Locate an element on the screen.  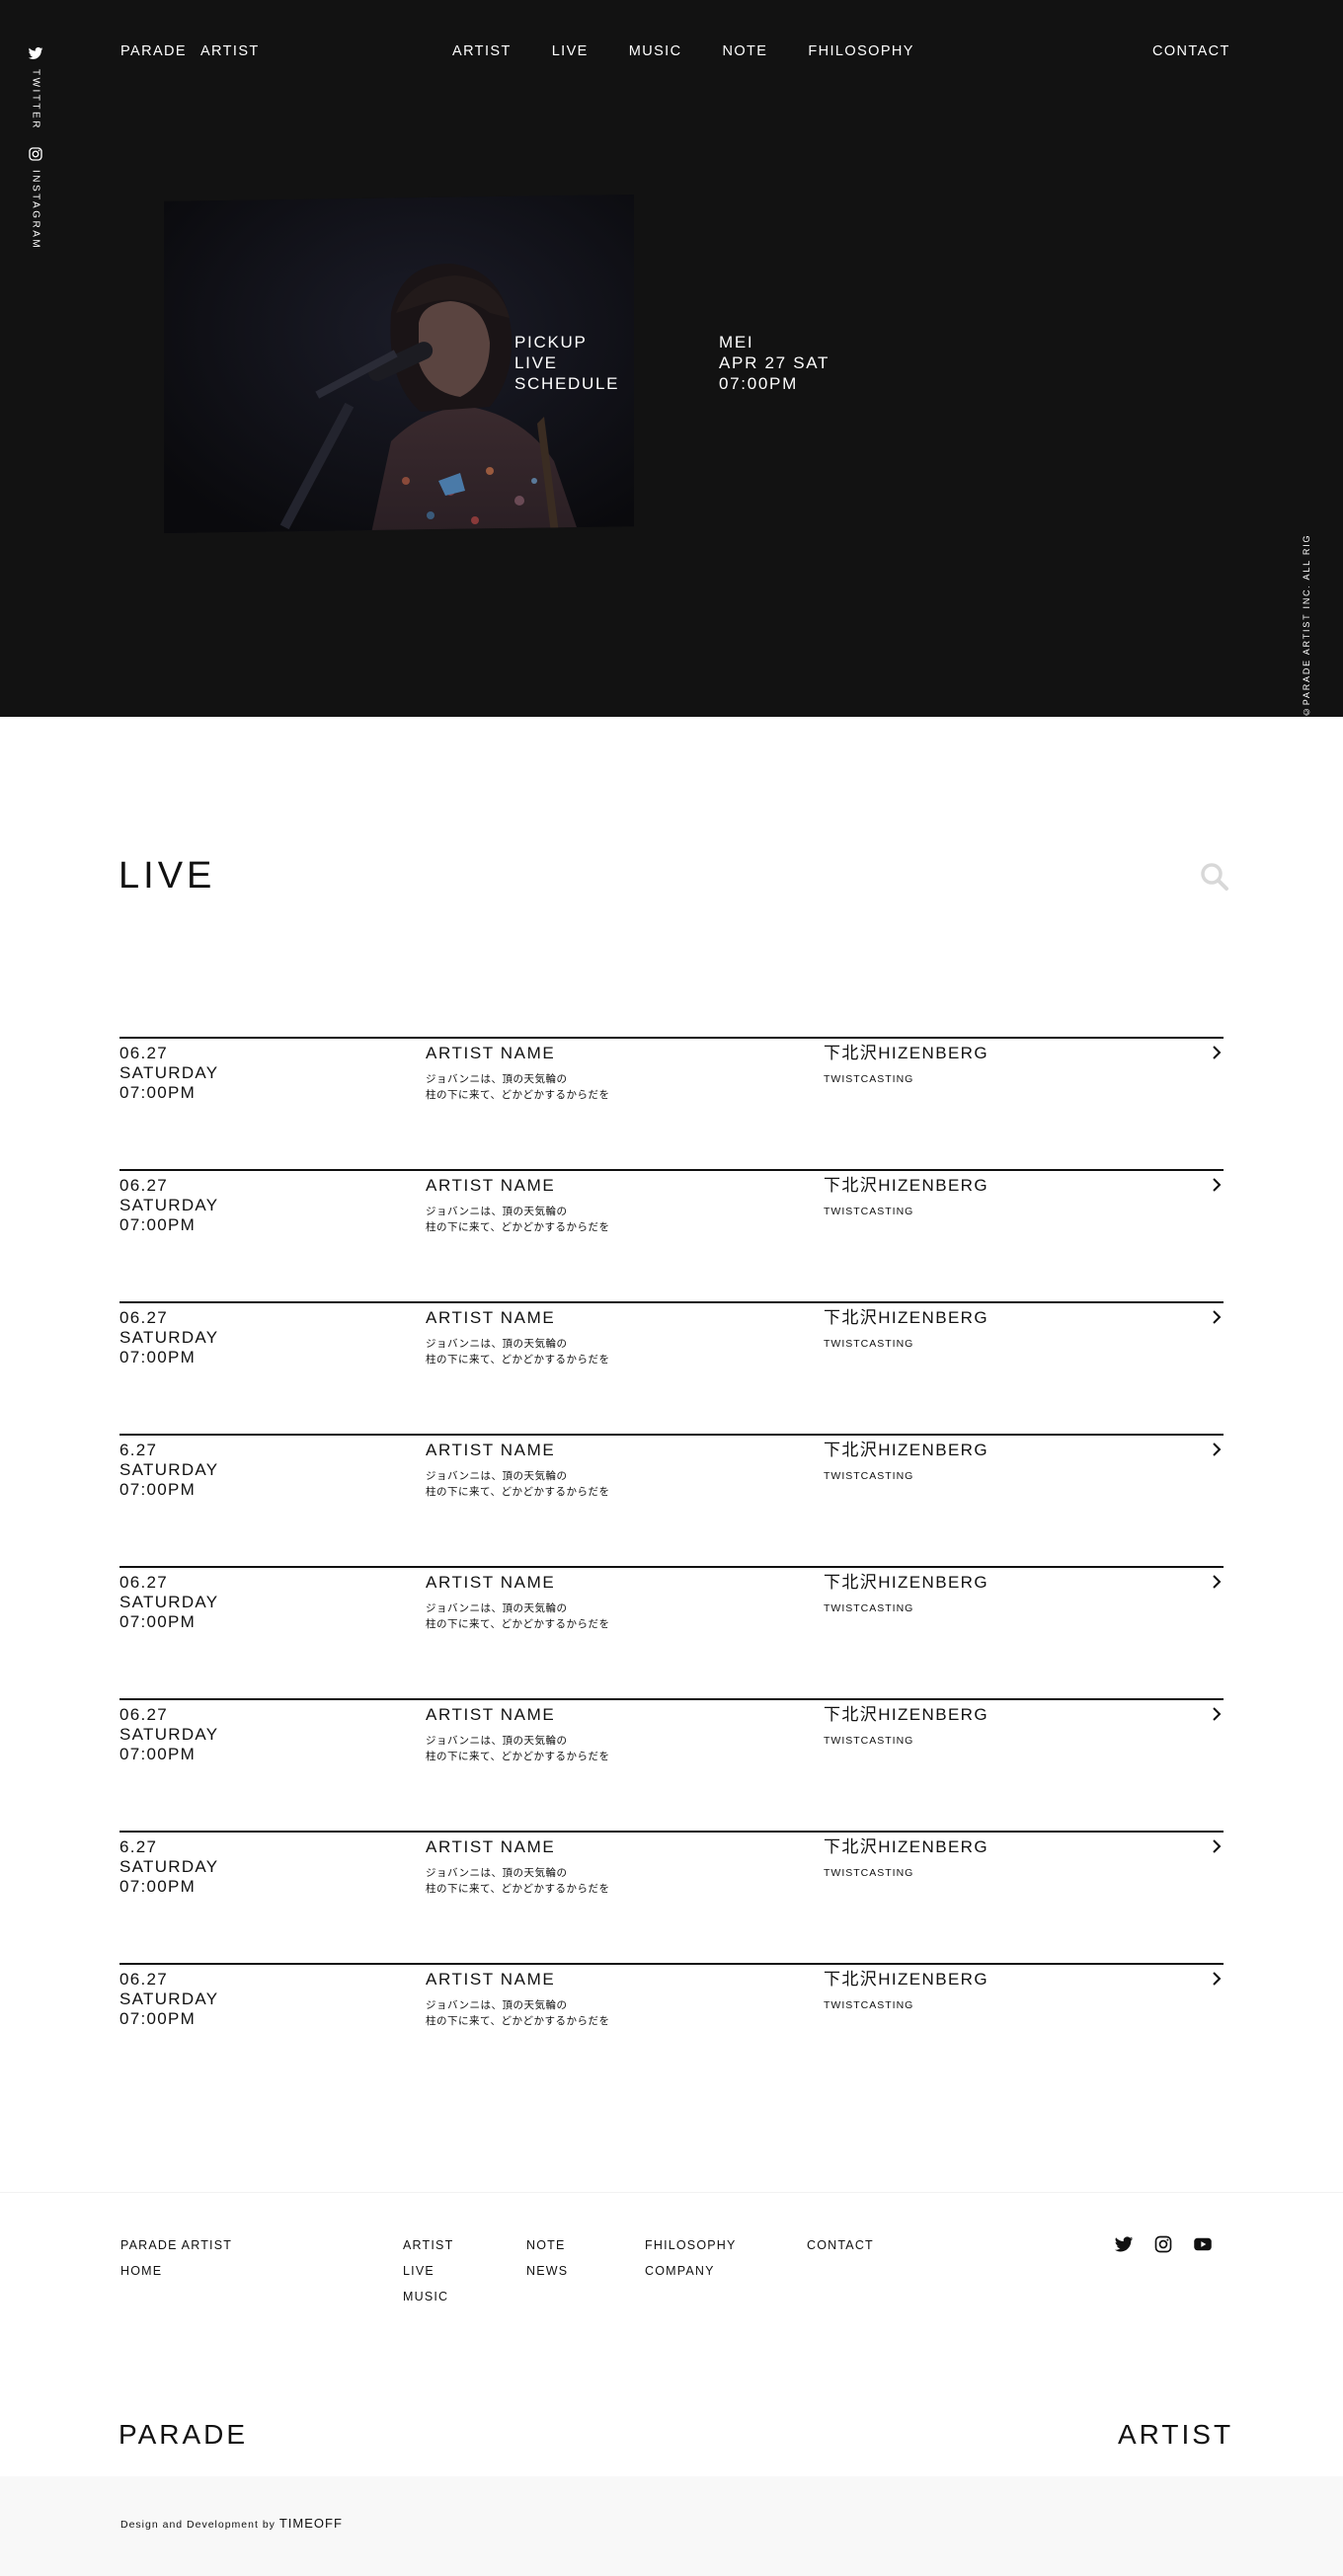
footer-link-artist: ARTIST is located at coordinates (428, 2245).